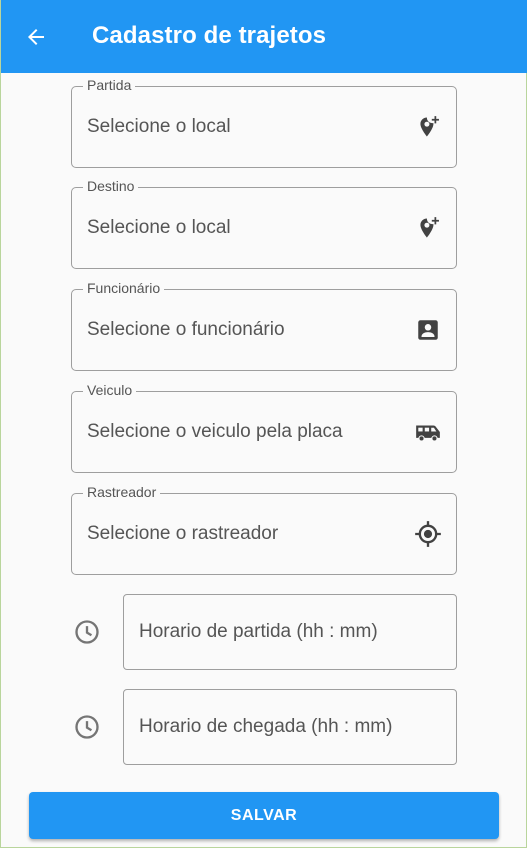 Image resolution: width=527 pixels, height=848 pixels. I want to click on partida-hint: Selecione o local, so click(159, 126).